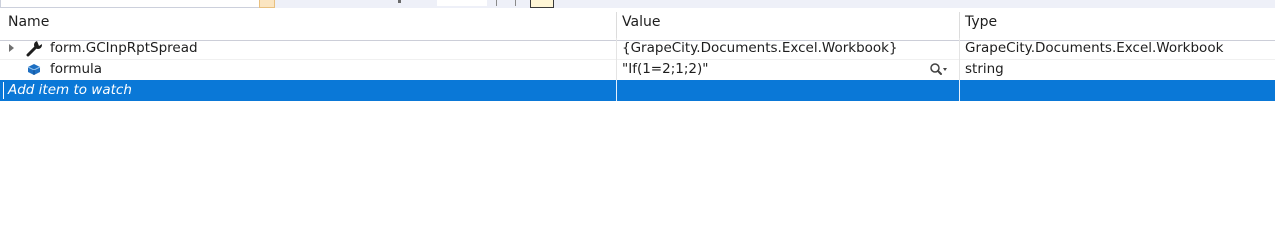 Image resolution: width=1275 pixels, height=240 pixels. Describe the element at coordinates (267, 4) in the screenshot. I see `search-dropdown-button` at that location.